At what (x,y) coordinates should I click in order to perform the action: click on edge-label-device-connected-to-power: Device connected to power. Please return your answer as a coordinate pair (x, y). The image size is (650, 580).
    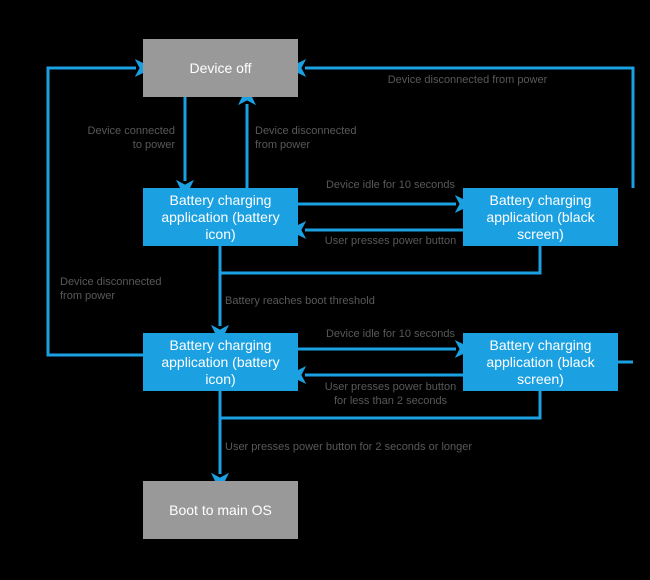
    Looking at the image, I should click on (131, 138).